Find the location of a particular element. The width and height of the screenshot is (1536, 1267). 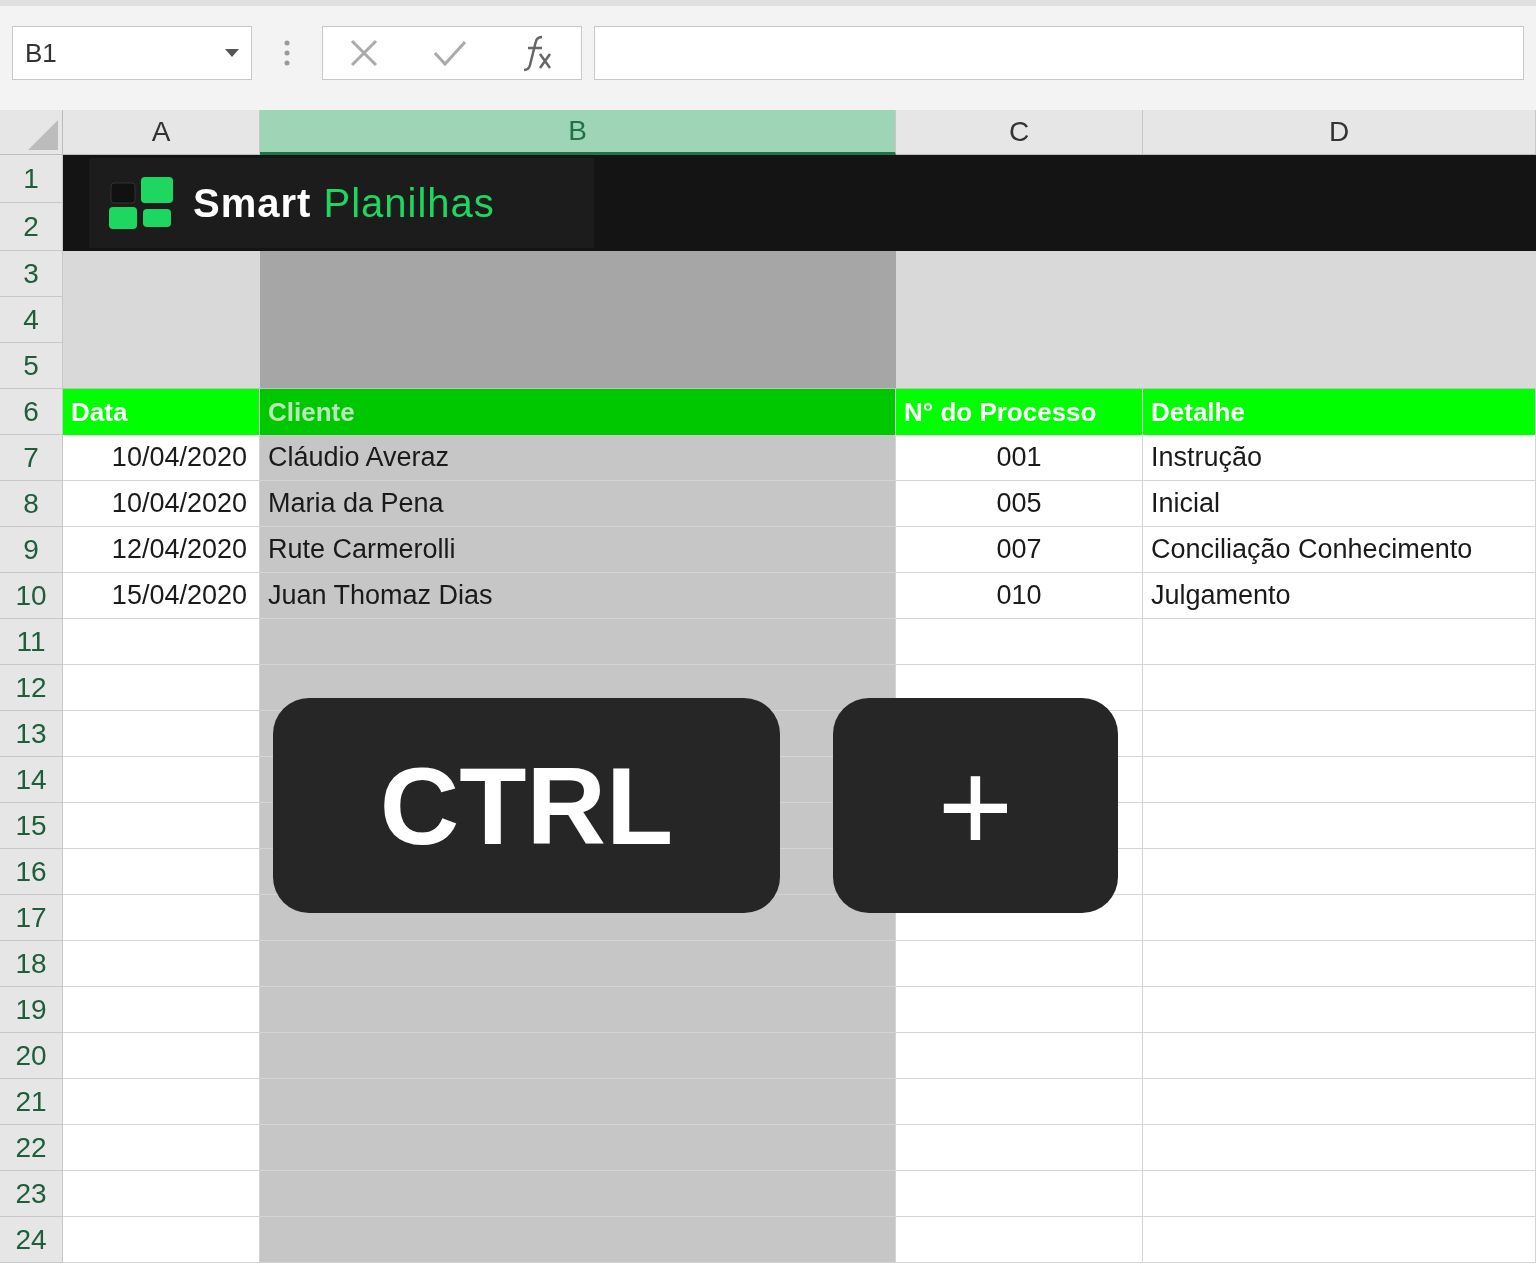

cell-text: 12/04/2020 is located at coordinates (179, 550).